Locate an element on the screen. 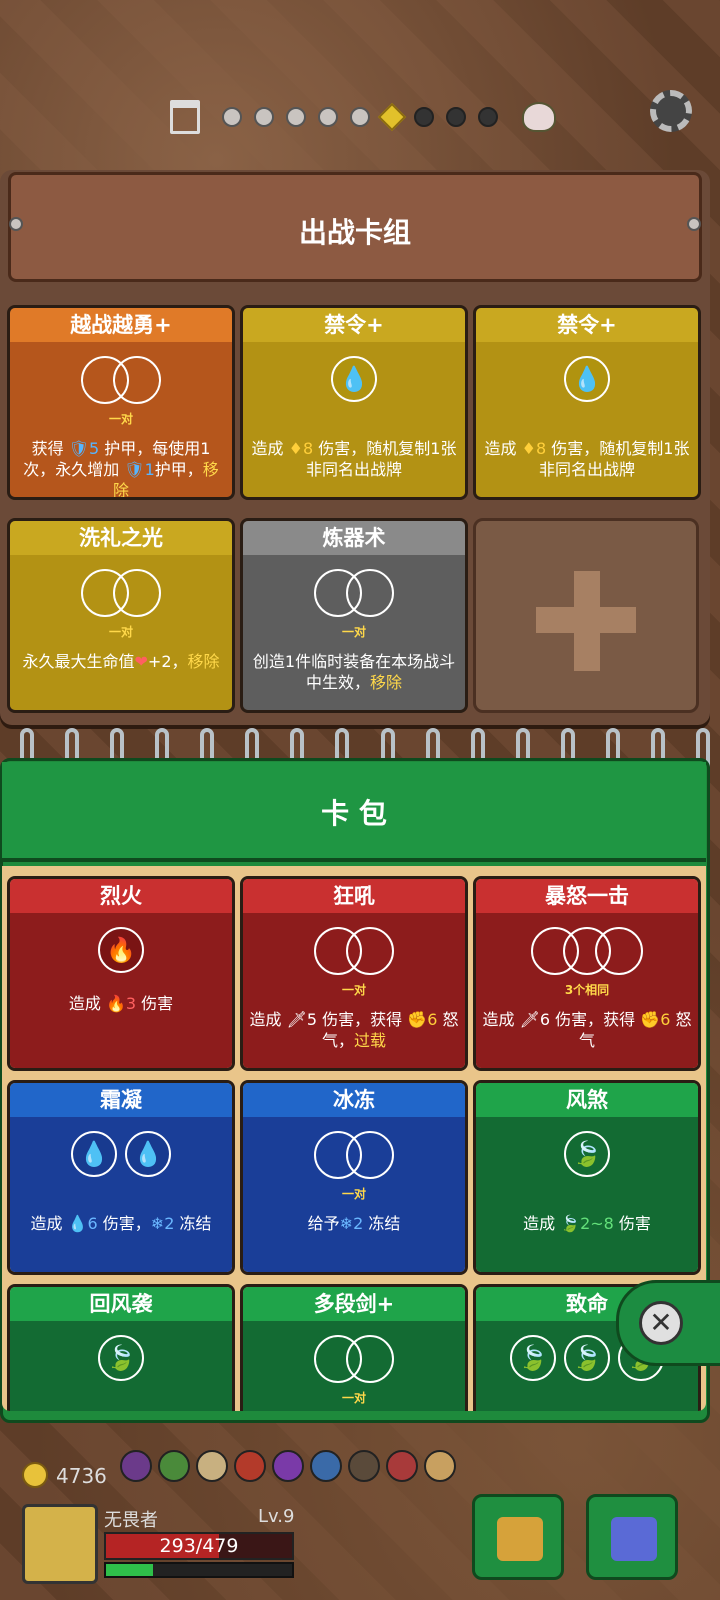 This screenshot has height=1600, width=720. deck-title: 出战卡组 is located at coordinates (354, 232).